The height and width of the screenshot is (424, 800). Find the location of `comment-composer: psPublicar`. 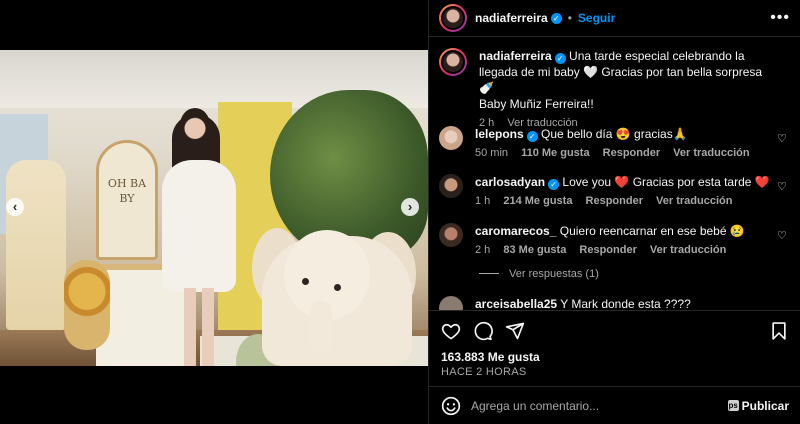

comment-composer: psPublicar is located at coordinates (614, 405).